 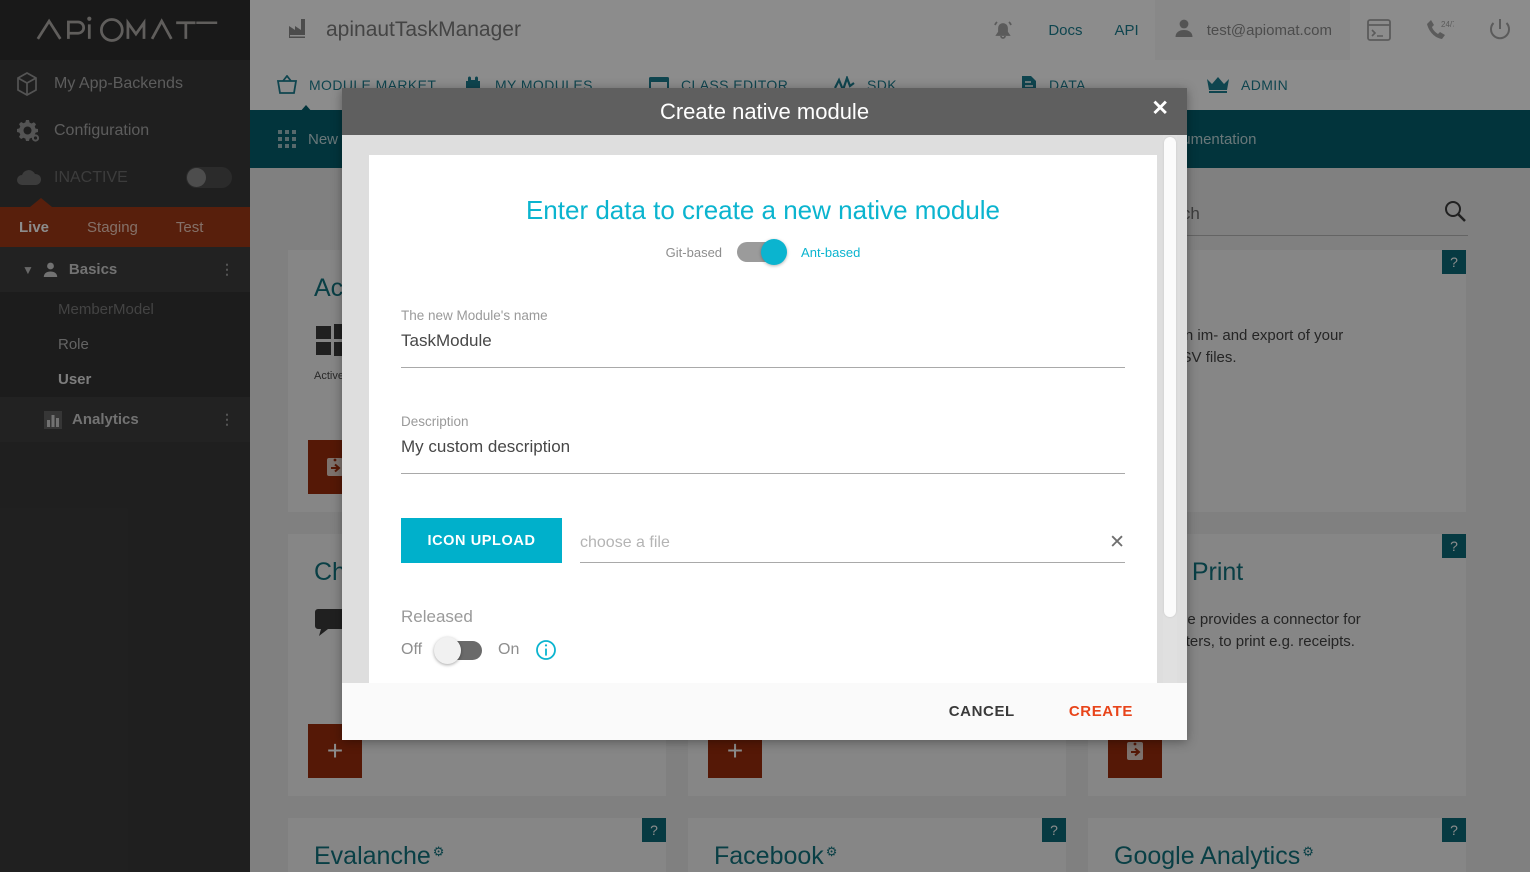 I want to click on scrollbar-thumb, so click(x=1170, y=377).